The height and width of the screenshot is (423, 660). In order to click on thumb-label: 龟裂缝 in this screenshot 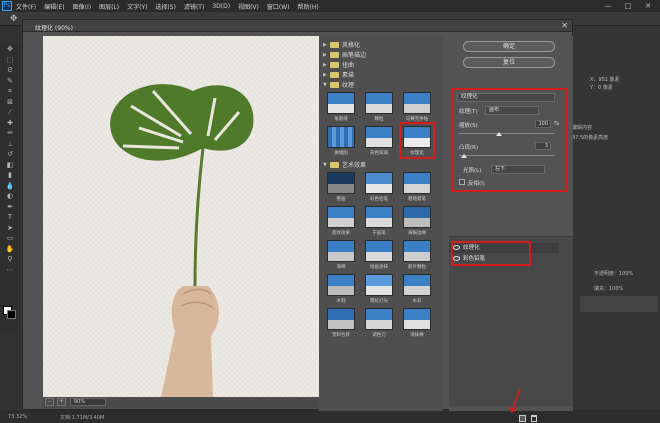, I will do `click(341, 119)`.